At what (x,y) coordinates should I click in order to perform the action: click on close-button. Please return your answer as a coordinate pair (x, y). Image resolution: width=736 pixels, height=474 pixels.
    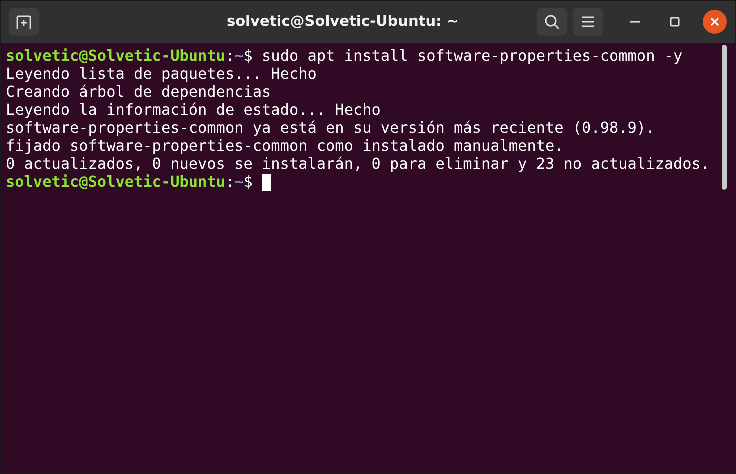
    Looking at the image, I should click on (715, 22).